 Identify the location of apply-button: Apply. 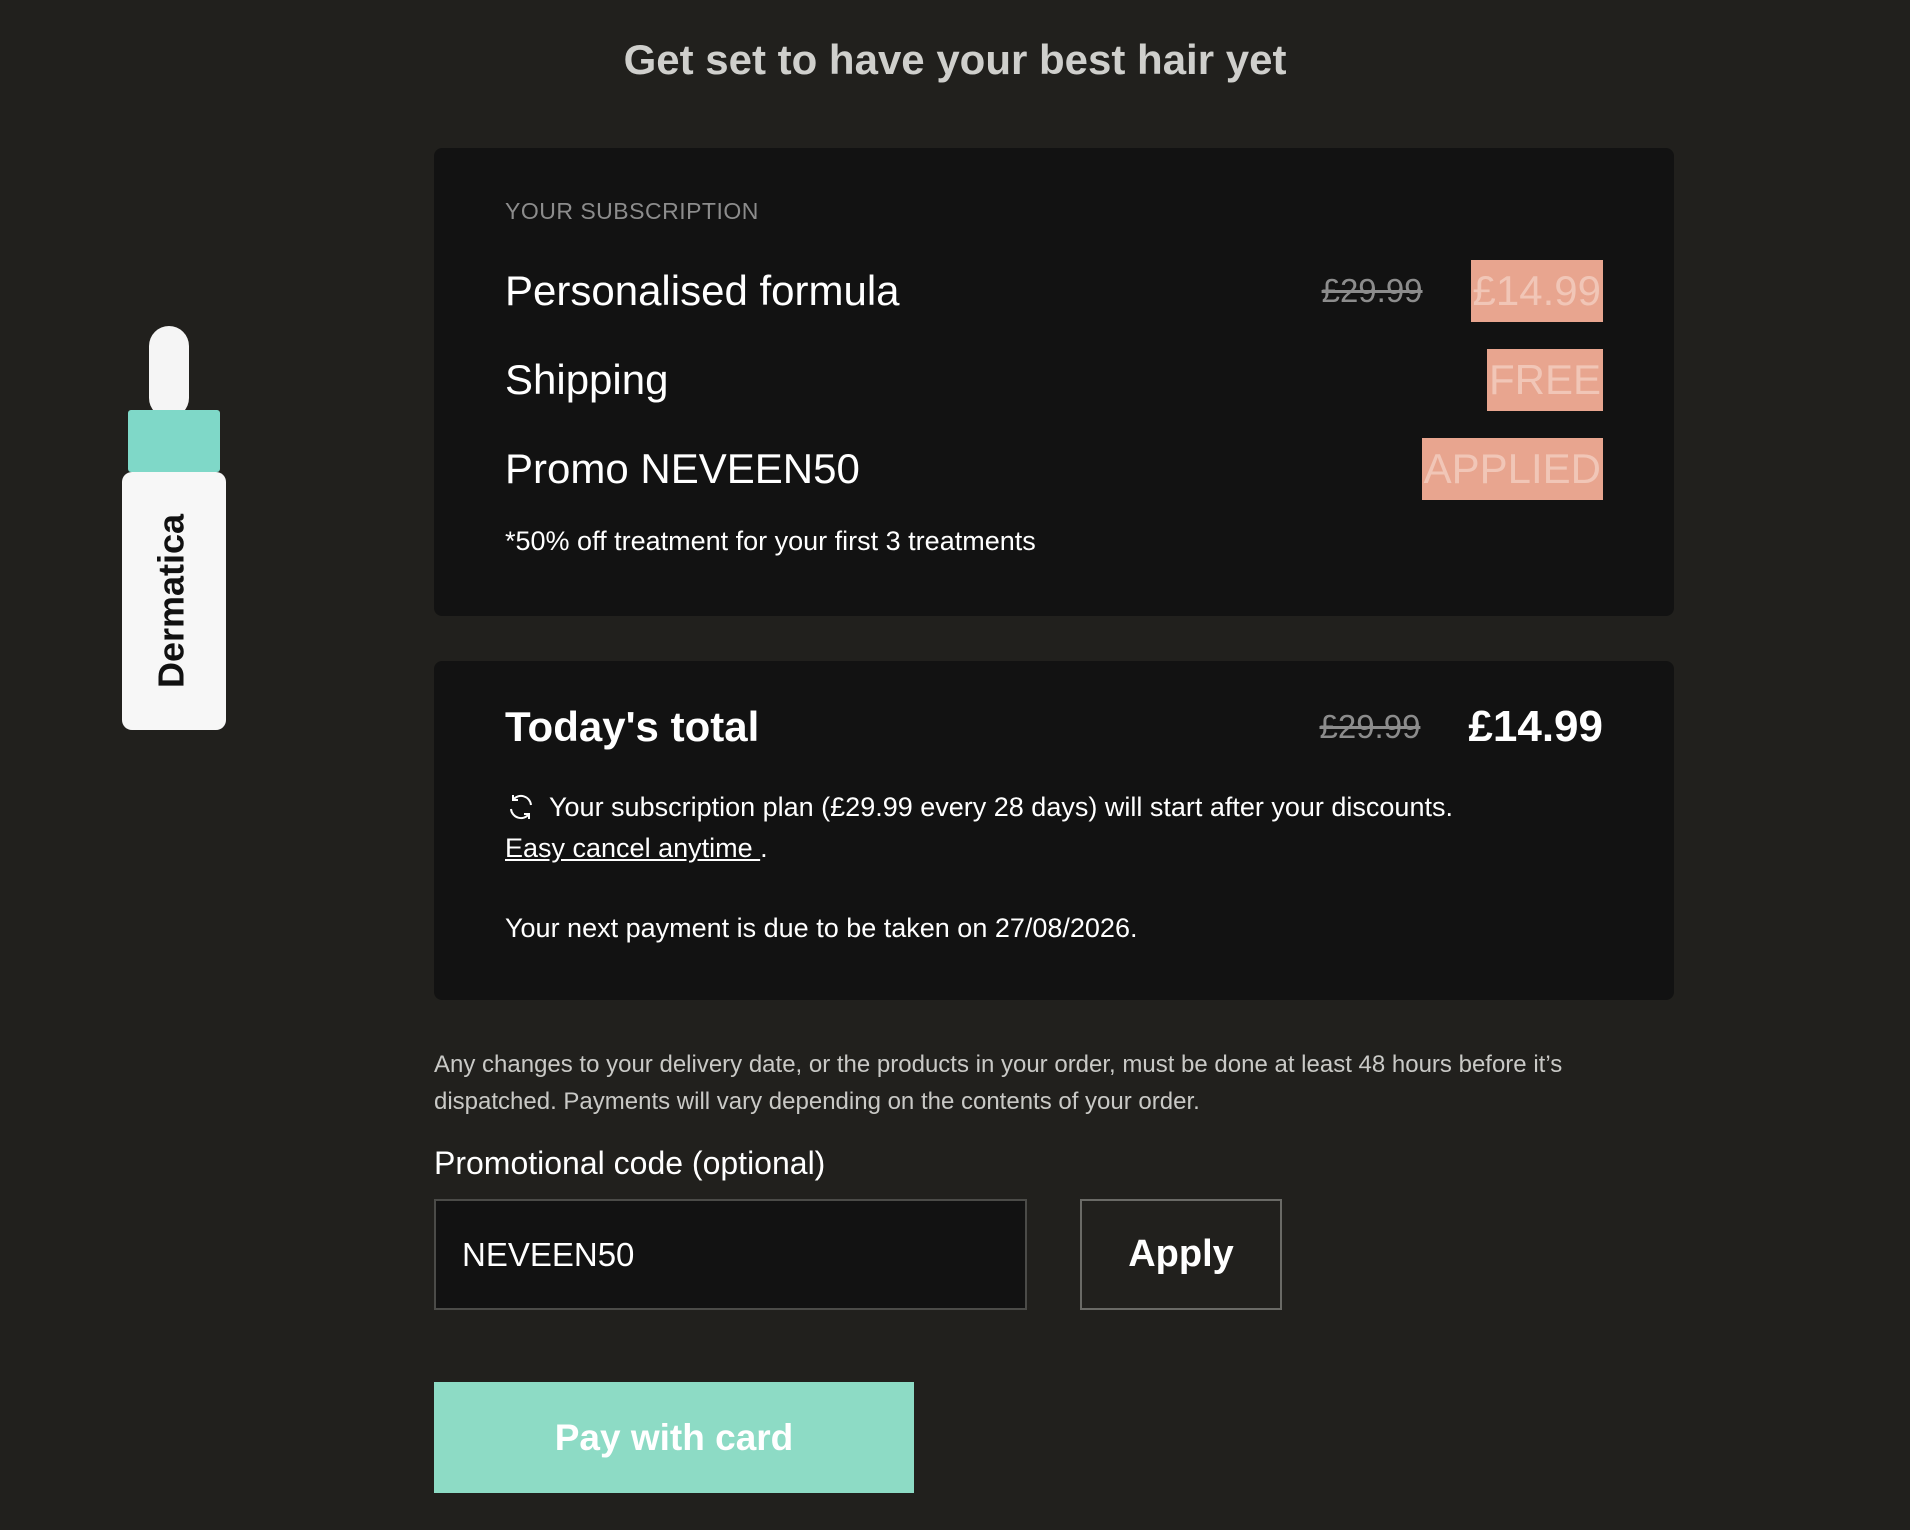
(1181, 1254).